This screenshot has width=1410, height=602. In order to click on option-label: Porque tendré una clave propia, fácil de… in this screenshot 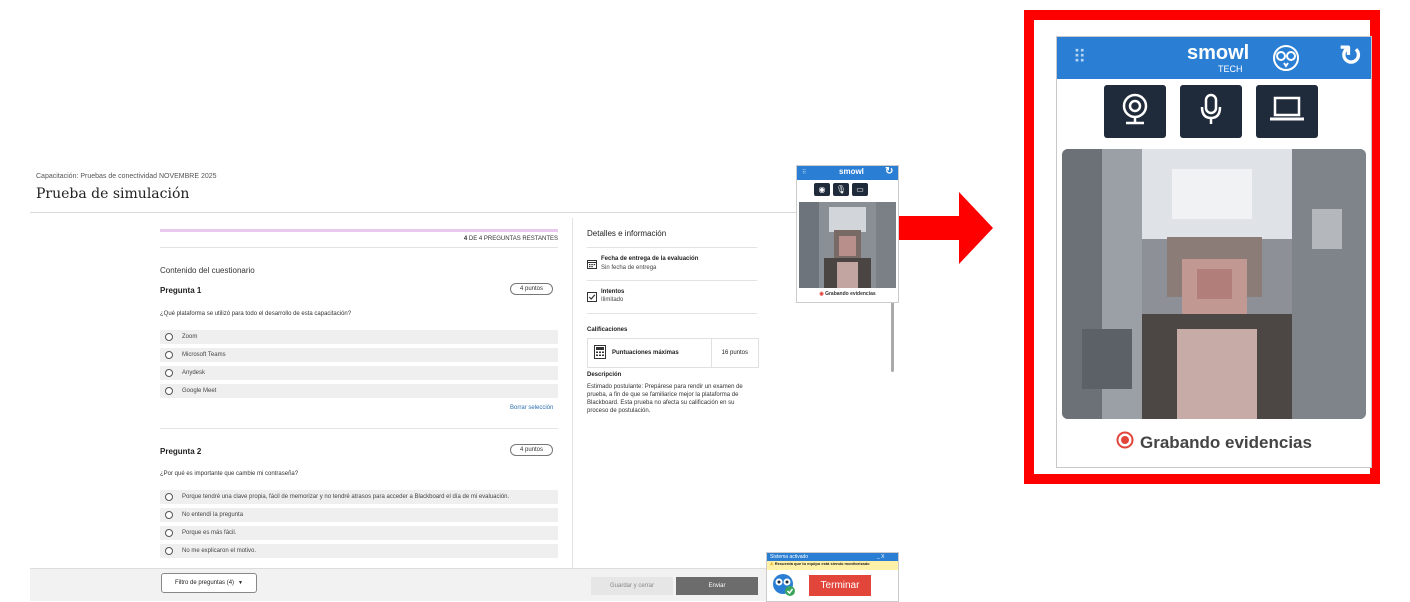, I will do `click(346, 497)`.